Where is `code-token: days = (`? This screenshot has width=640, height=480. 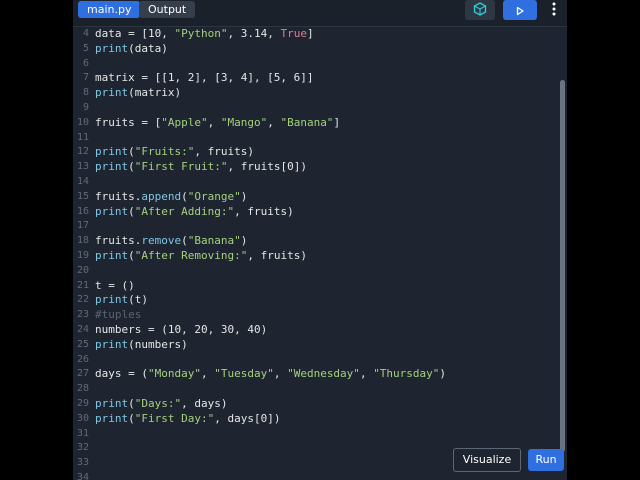 code-token: days = ( is located at coordinates (121, 374).